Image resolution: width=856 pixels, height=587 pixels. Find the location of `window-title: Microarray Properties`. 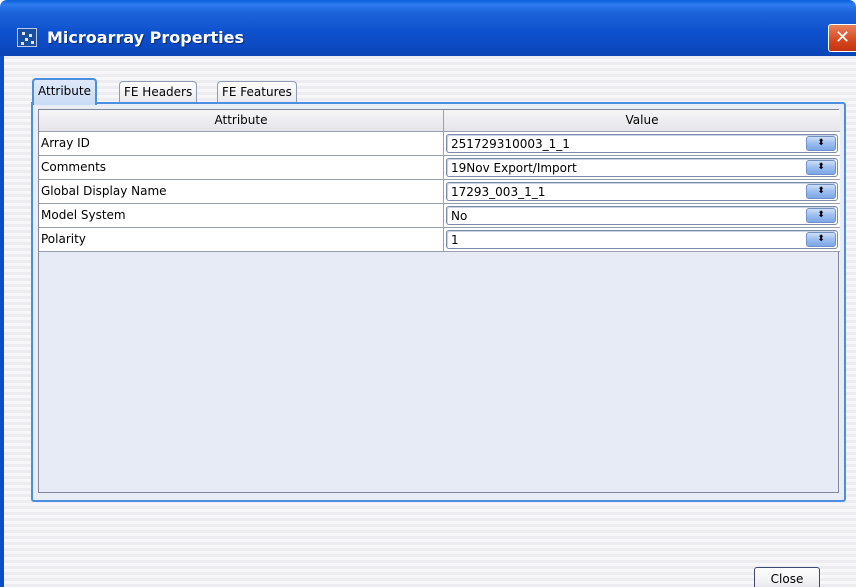

window-title: Microarray Properties is located at coordinates (145, 37).